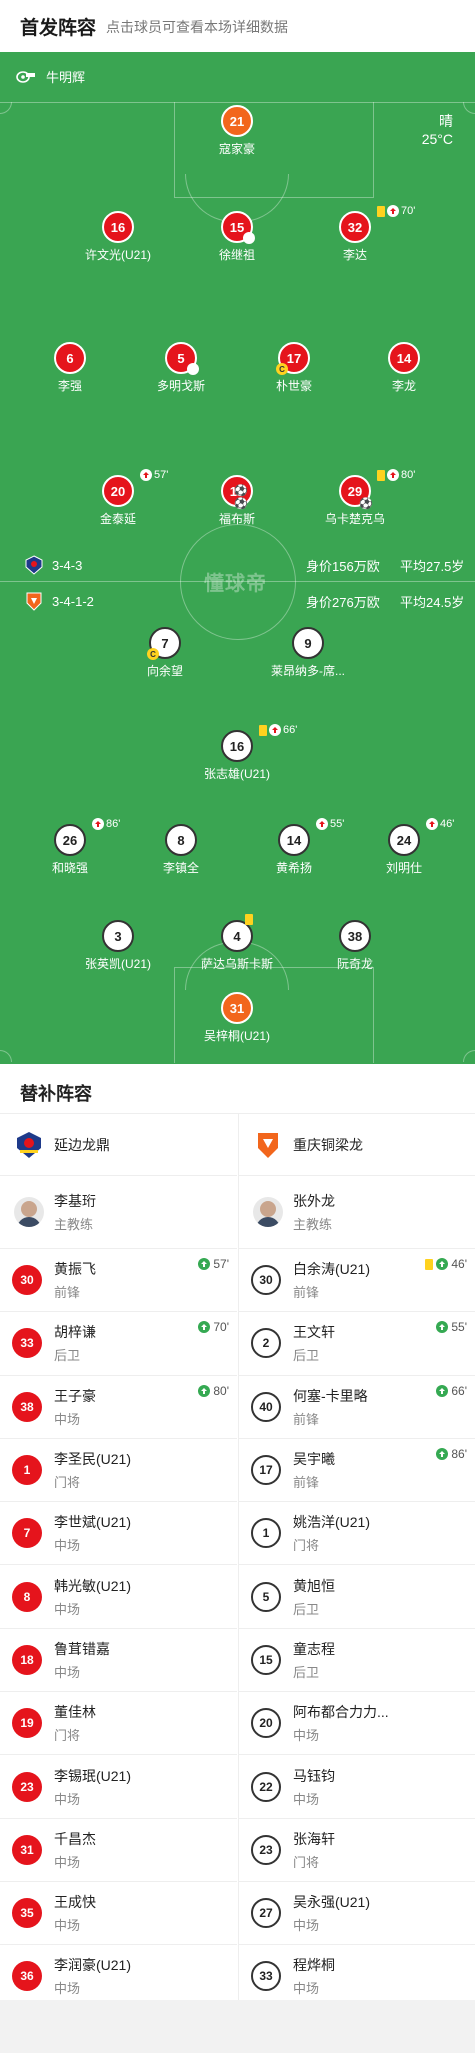 Image resolution: width=475 pixels, height=2053 pixels. Describe the element at coordinates (74, 1224) in the screenshot. I see `coach-role: 主教练` at that location.